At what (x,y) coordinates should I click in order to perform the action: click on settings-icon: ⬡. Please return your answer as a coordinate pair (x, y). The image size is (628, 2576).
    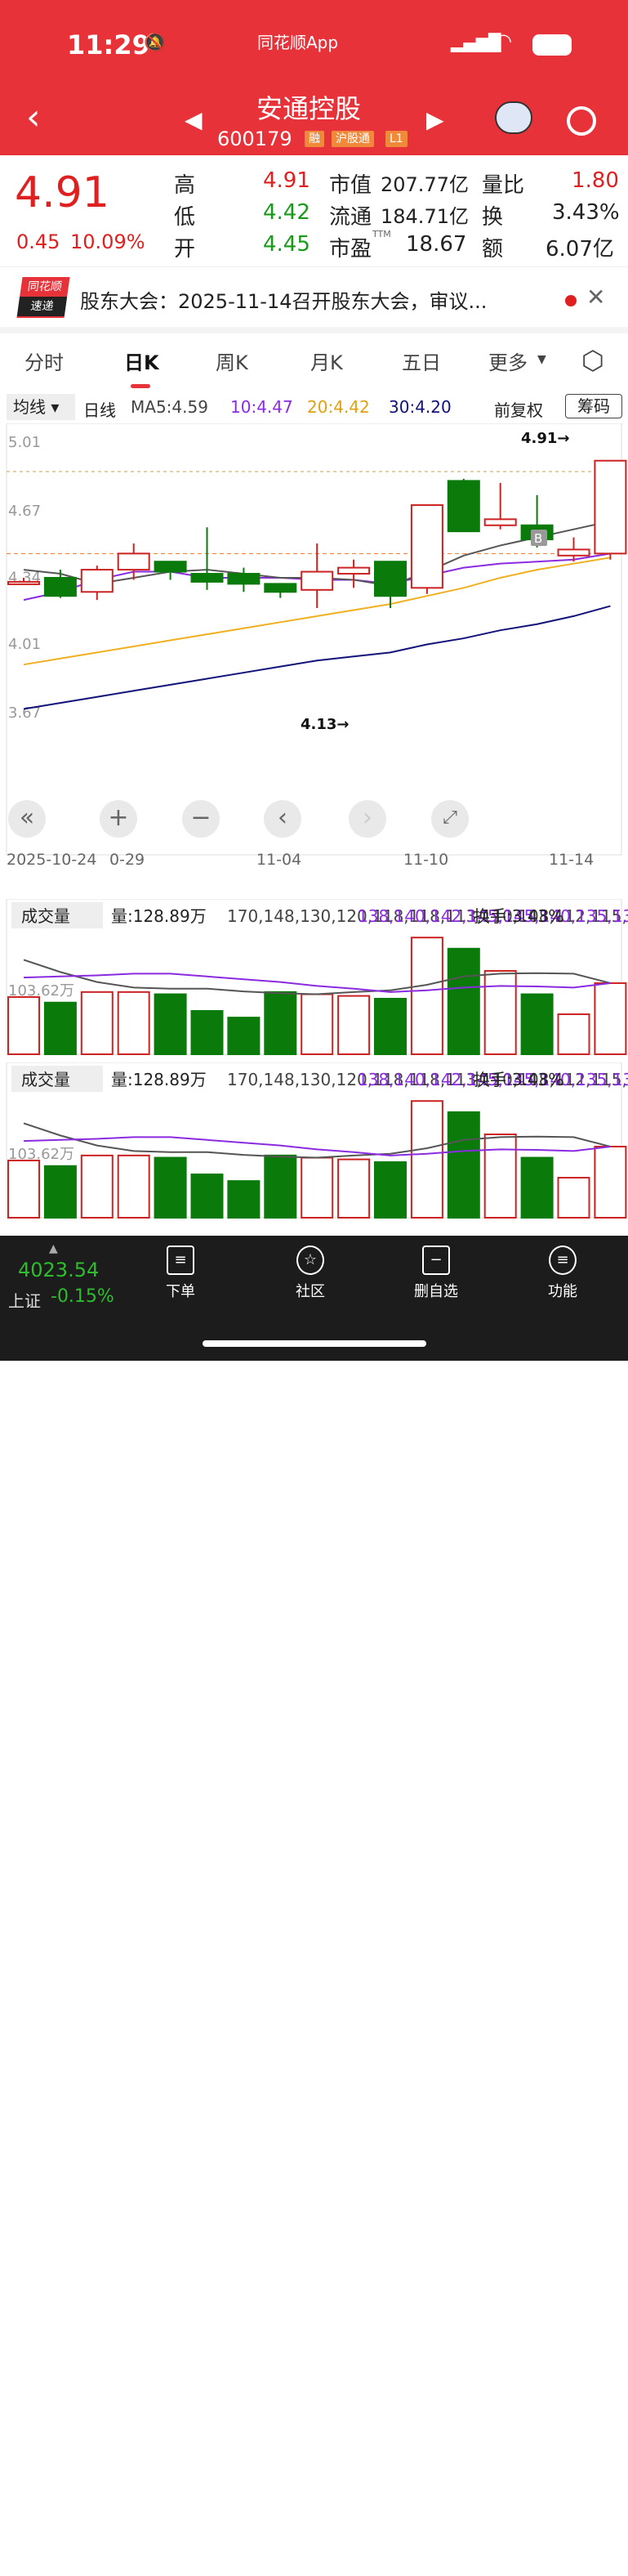
    Looking at the image, I should click on (592, 360).